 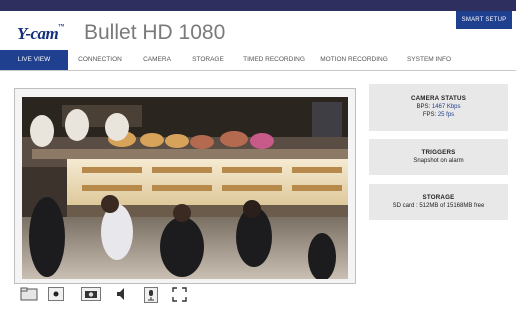 What do you see at coordinates (484, 20) in the screenshot?
I see `smart-setup-button: SMART SETUP` at bounding box center [484, 20].